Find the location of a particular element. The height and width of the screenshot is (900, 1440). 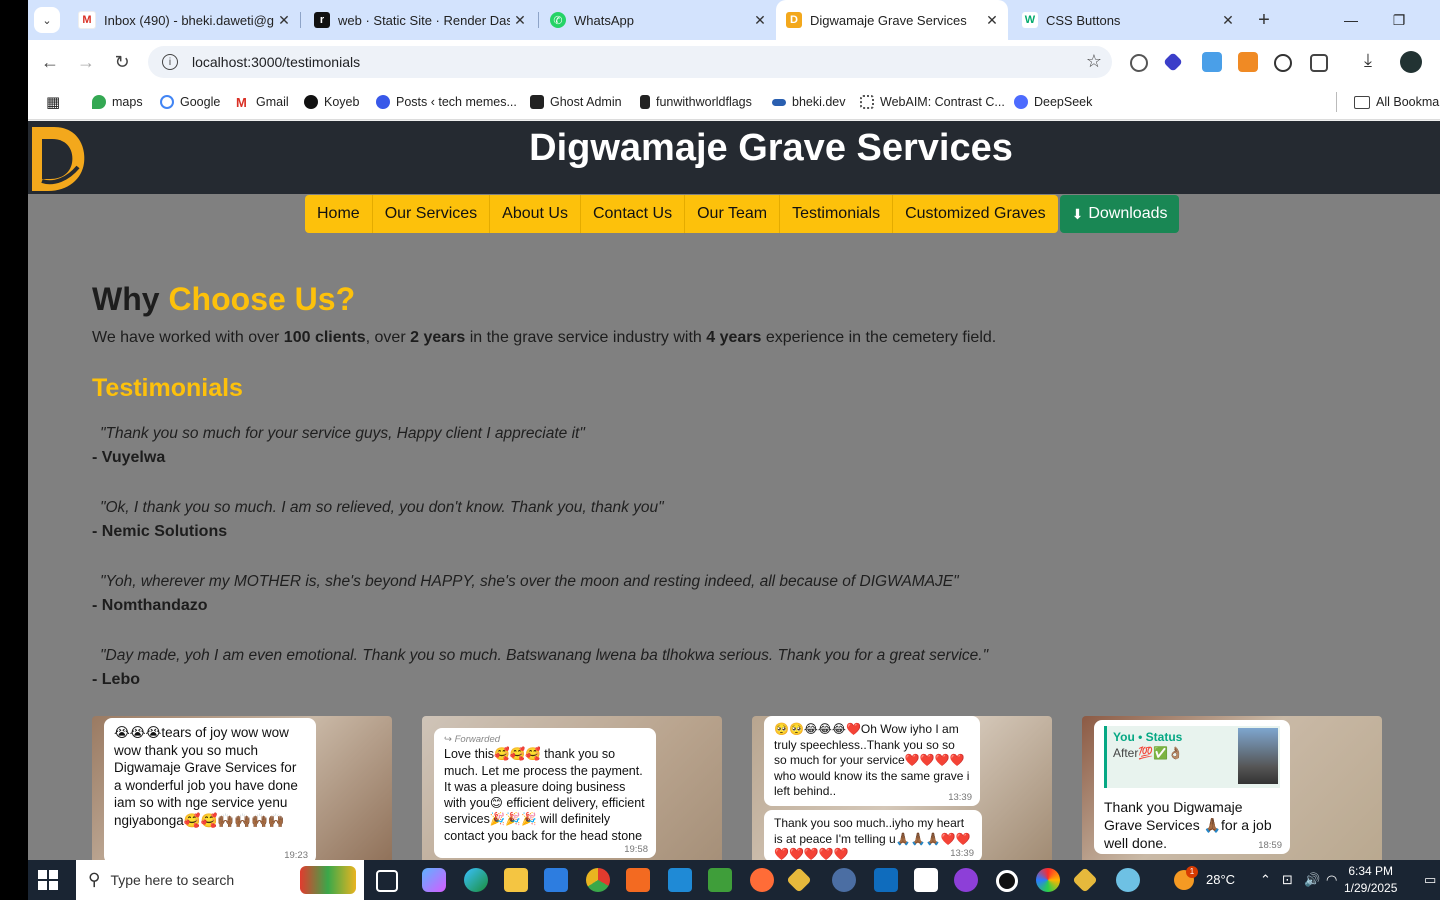

volume-icon: 🔊 is located at coordinates (1312, 880).